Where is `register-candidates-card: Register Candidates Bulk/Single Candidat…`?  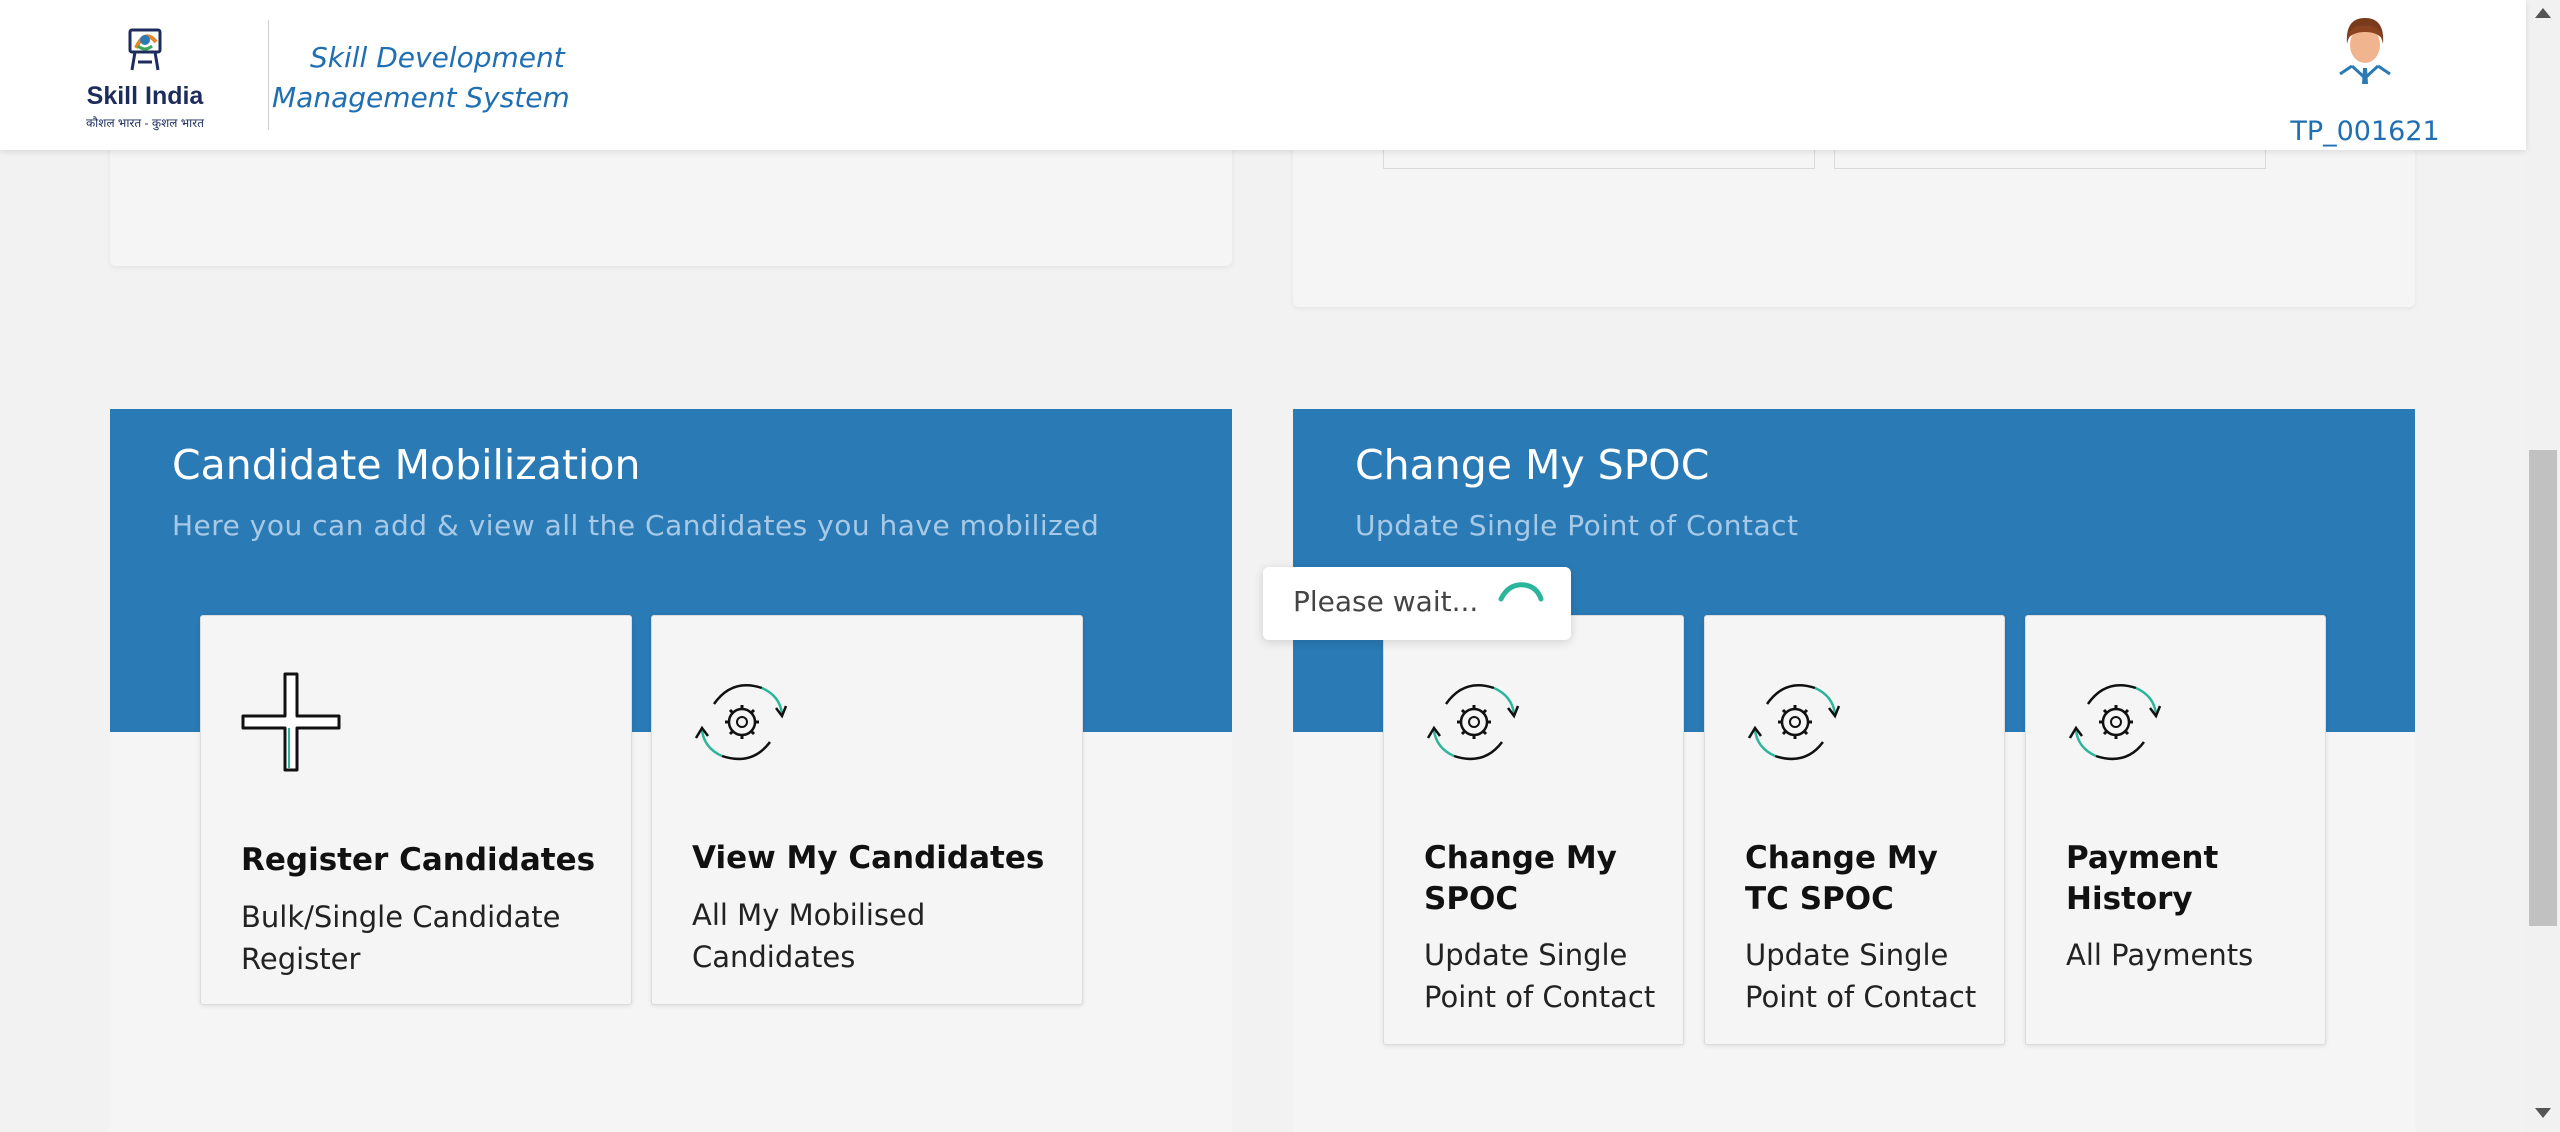
register-candidates-card: Register Candidates Bulk/Single Candidat… is located at coordinates (416, 810).